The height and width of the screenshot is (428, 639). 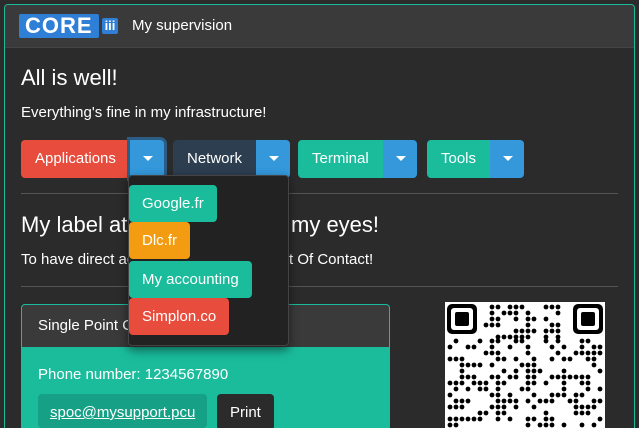 I want to click on terminal-toggle, so click(x=399, y=159).